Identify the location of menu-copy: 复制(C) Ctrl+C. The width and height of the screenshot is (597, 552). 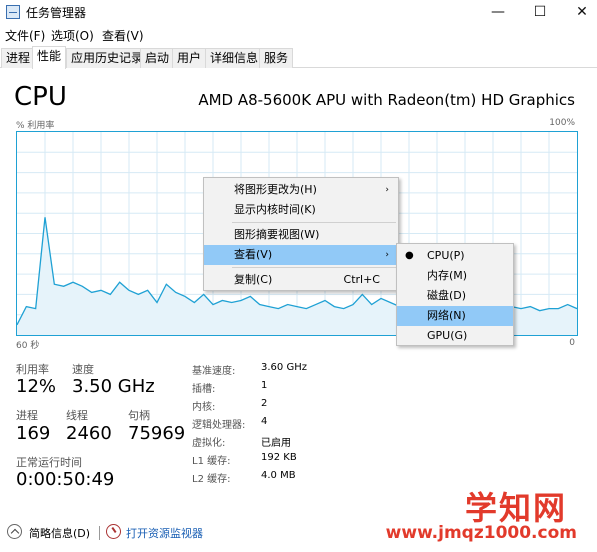
(301, 280).